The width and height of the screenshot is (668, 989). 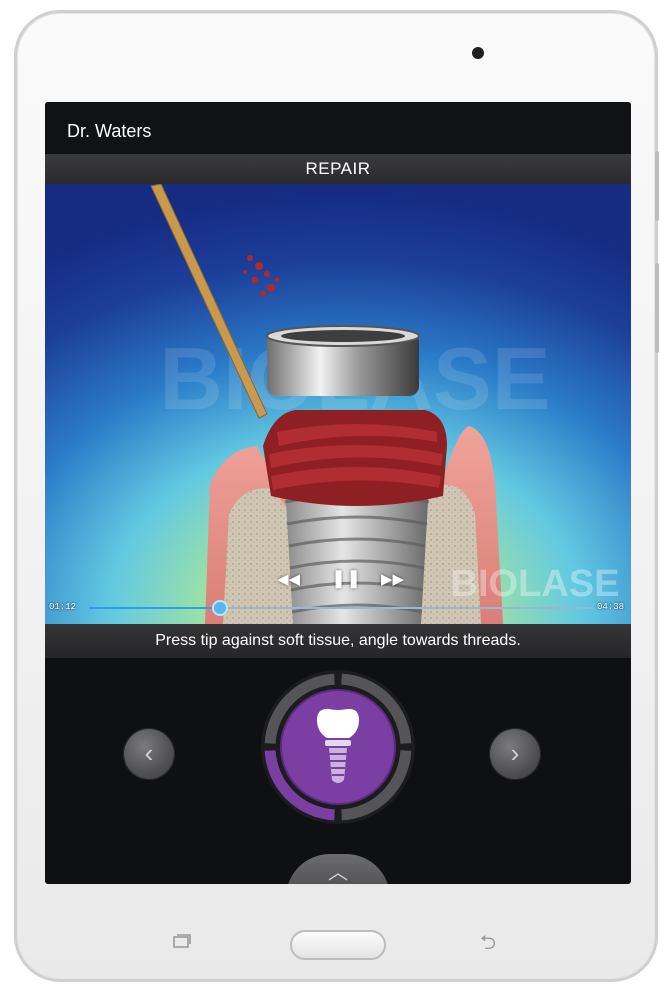 I want to click on volume-button, so click(x=657, y=186).